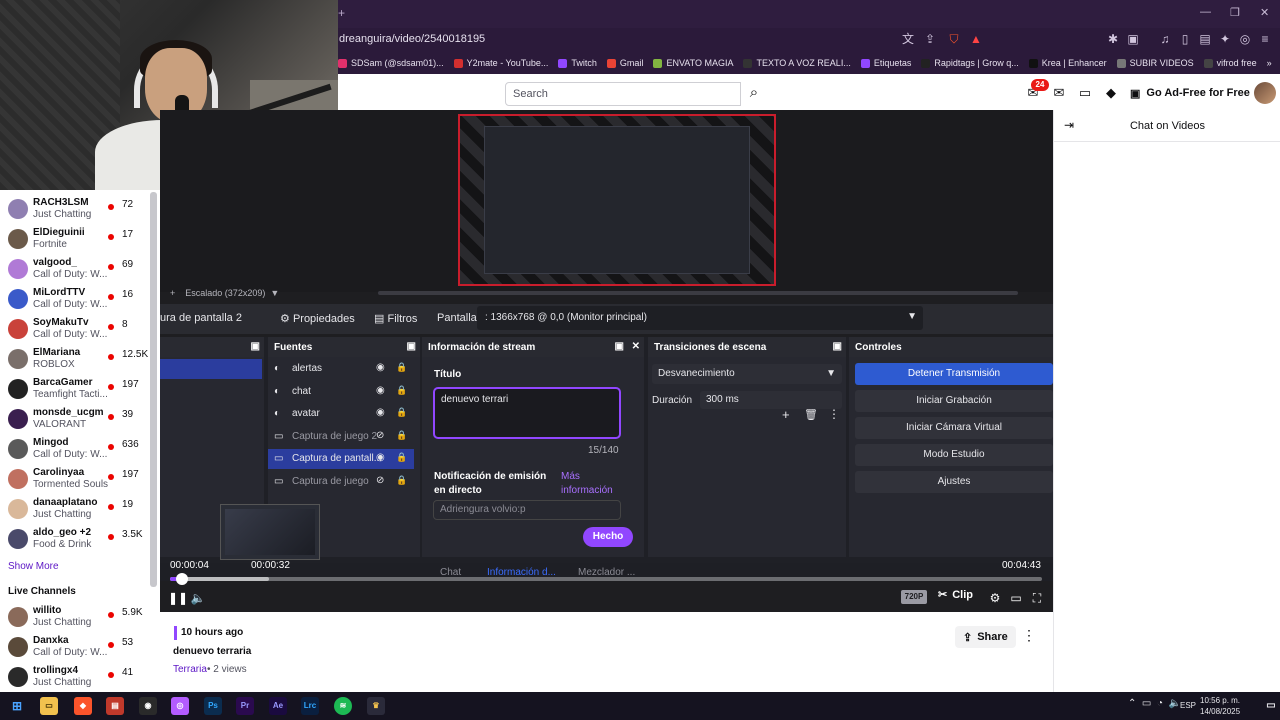 The height and width of the screenshot is (720, 1280). What do you see at coordinates (51, 640) in the screenshot?
I see `channel-name: Danxka` at bounding box center [51, 640].